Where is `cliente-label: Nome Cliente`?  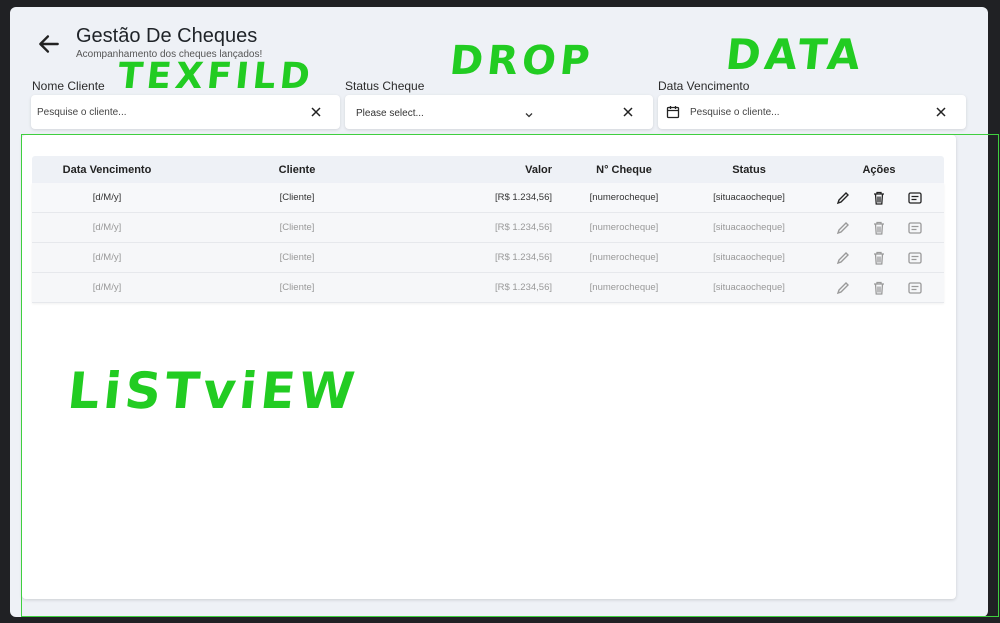 cliente-label: Nome Cliente is located at coordinates (68, 86).